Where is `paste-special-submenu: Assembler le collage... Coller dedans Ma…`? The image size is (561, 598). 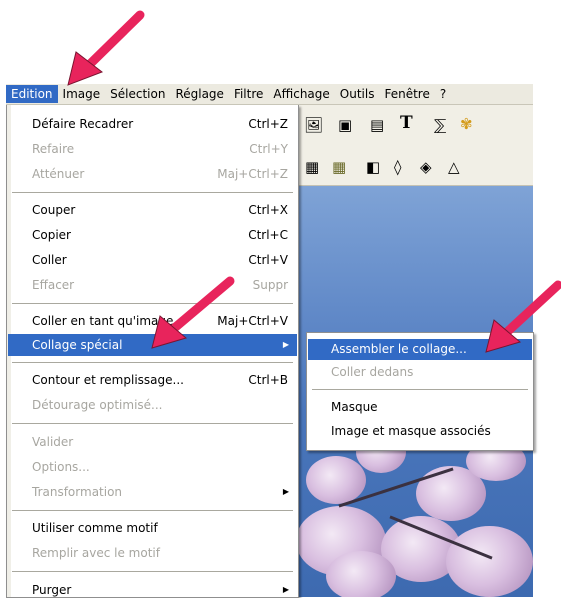
paste-special-submenu: Assembler le collage... Coller dedans Ma… is located at coordinates (420, 391).